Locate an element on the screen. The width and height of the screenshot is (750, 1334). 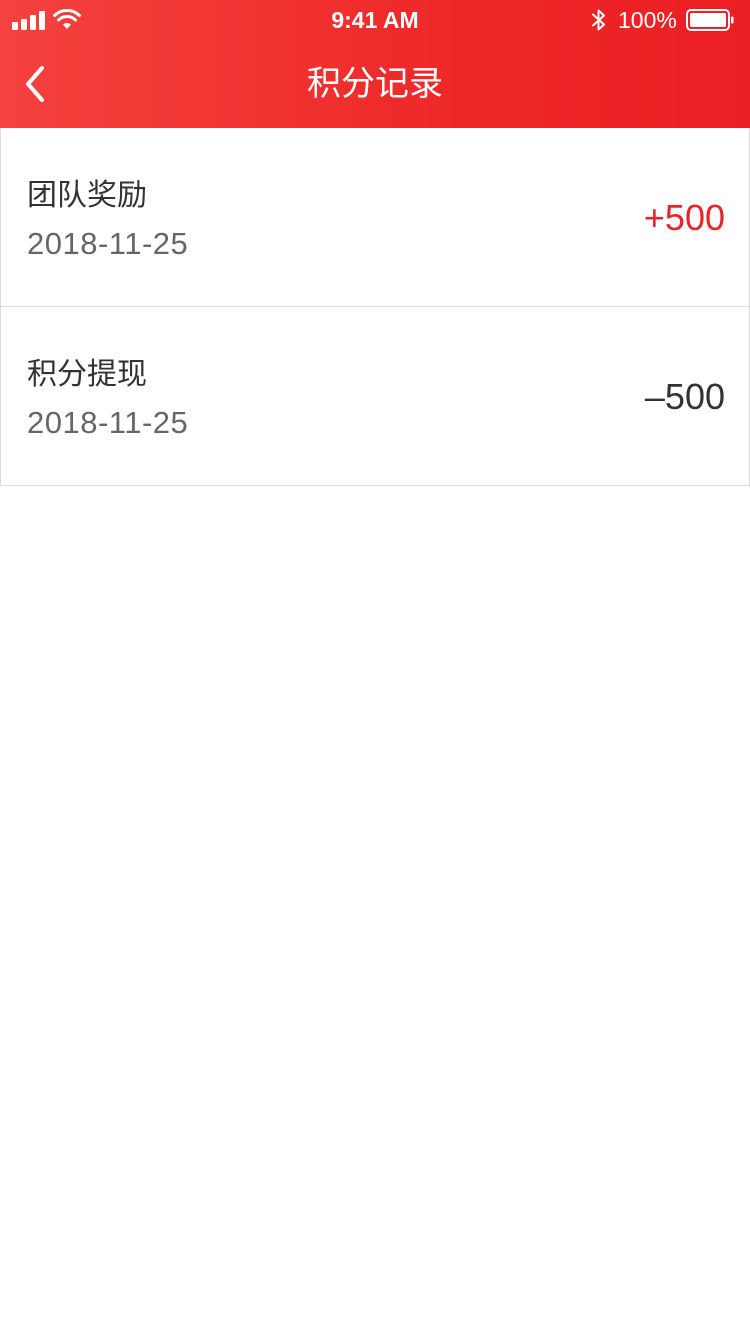
record-amount: –500 is located at coordinates (684, 396).